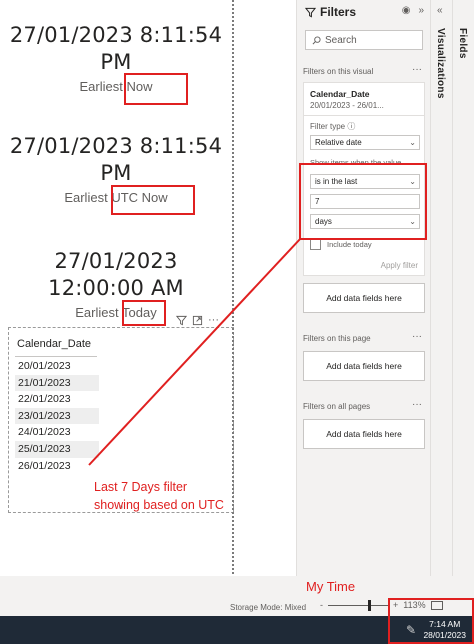 The image size is (474, 644). What do you see at coordinates (141, 487) in the screenshot?
I see `annotation-note-line1: Last 7 Days filter` at bounding box center [141, 487].